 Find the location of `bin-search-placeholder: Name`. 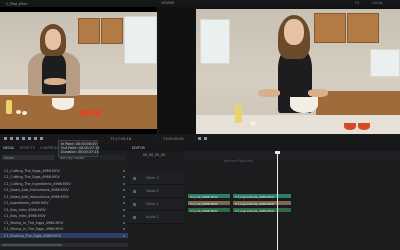

bin-search-placeholder: Name is located at coordinates (9, 157).